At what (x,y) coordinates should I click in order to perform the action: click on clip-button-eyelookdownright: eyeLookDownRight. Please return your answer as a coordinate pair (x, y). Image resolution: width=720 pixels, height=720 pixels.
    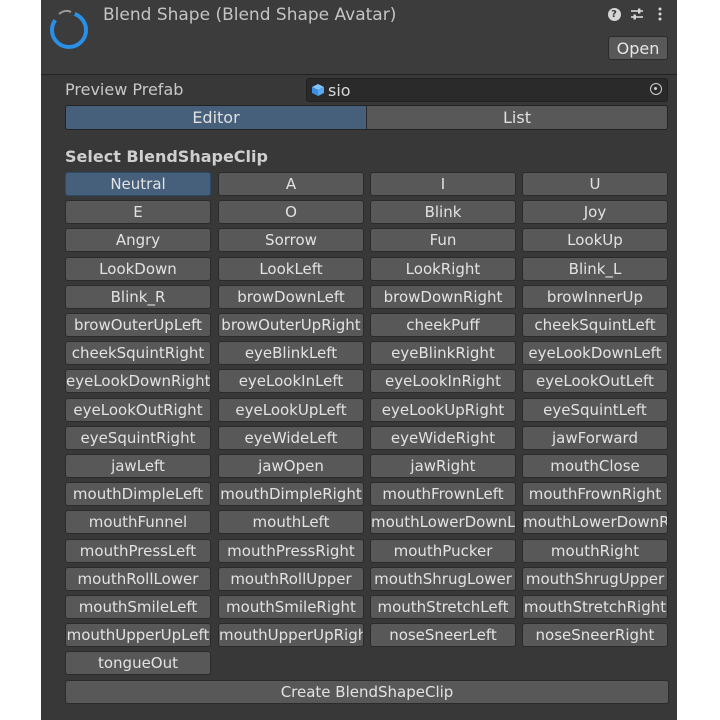
    Looking at the image, I should click on (138, 381).